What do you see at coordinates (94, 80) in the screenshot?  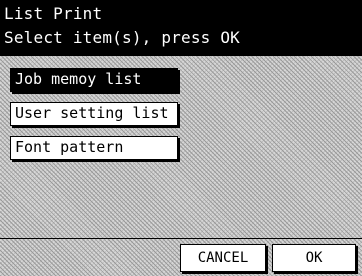 I see `list-item-job-memory-list: Job memoy list` at bounding box center [94, 80].